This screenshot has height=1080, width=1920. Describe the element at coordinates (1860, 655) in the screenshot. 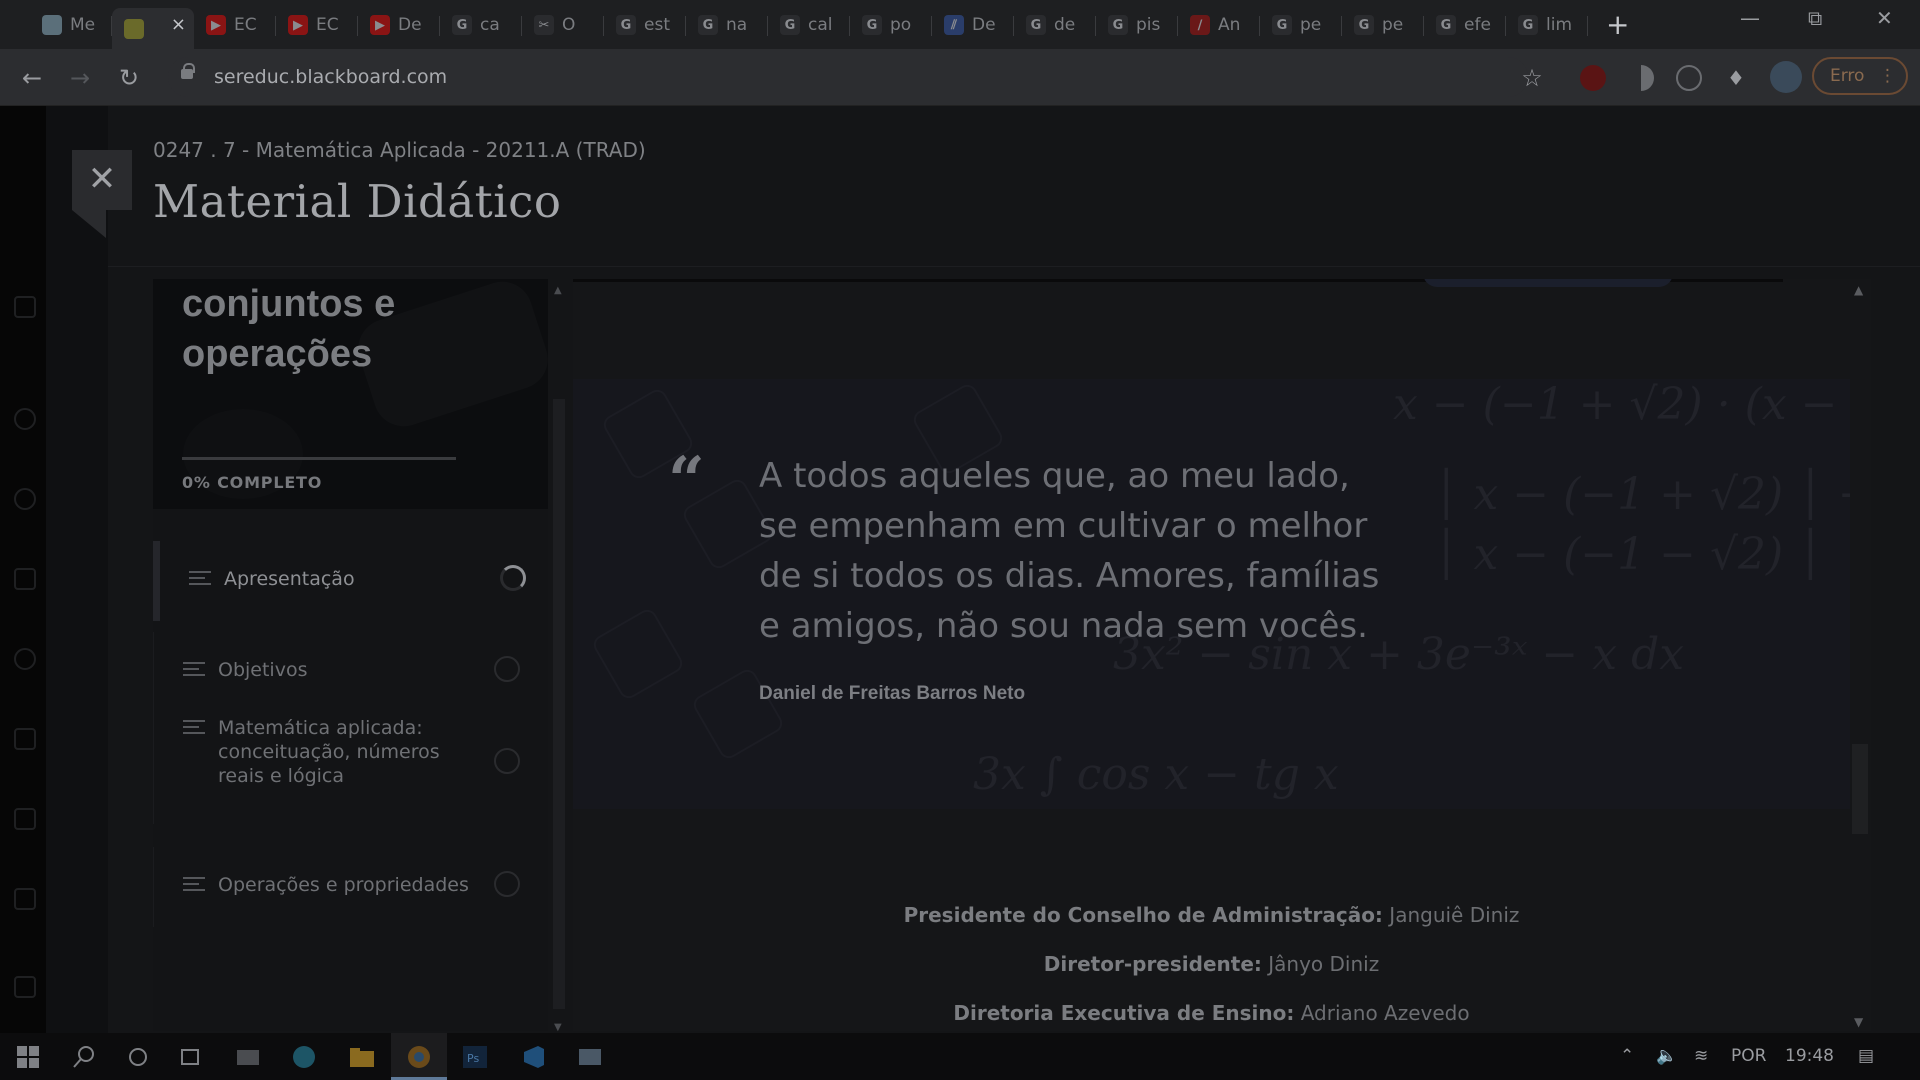

I see `content-scrollbar: ▲ ▼` at that location.